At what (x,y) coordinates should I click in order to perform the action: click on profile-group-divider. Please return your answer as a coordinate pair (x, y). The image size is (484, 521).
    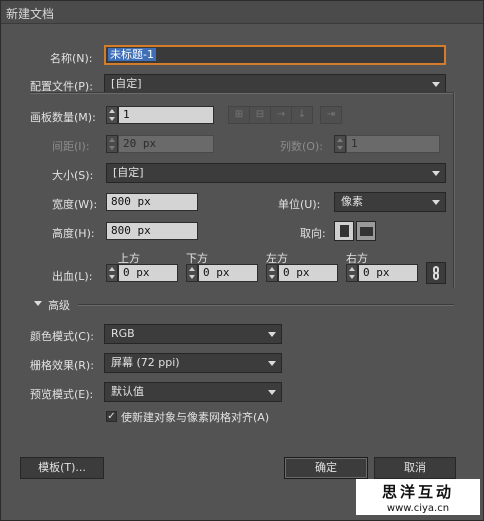
    Looking at the image, I should click on (242, 93).